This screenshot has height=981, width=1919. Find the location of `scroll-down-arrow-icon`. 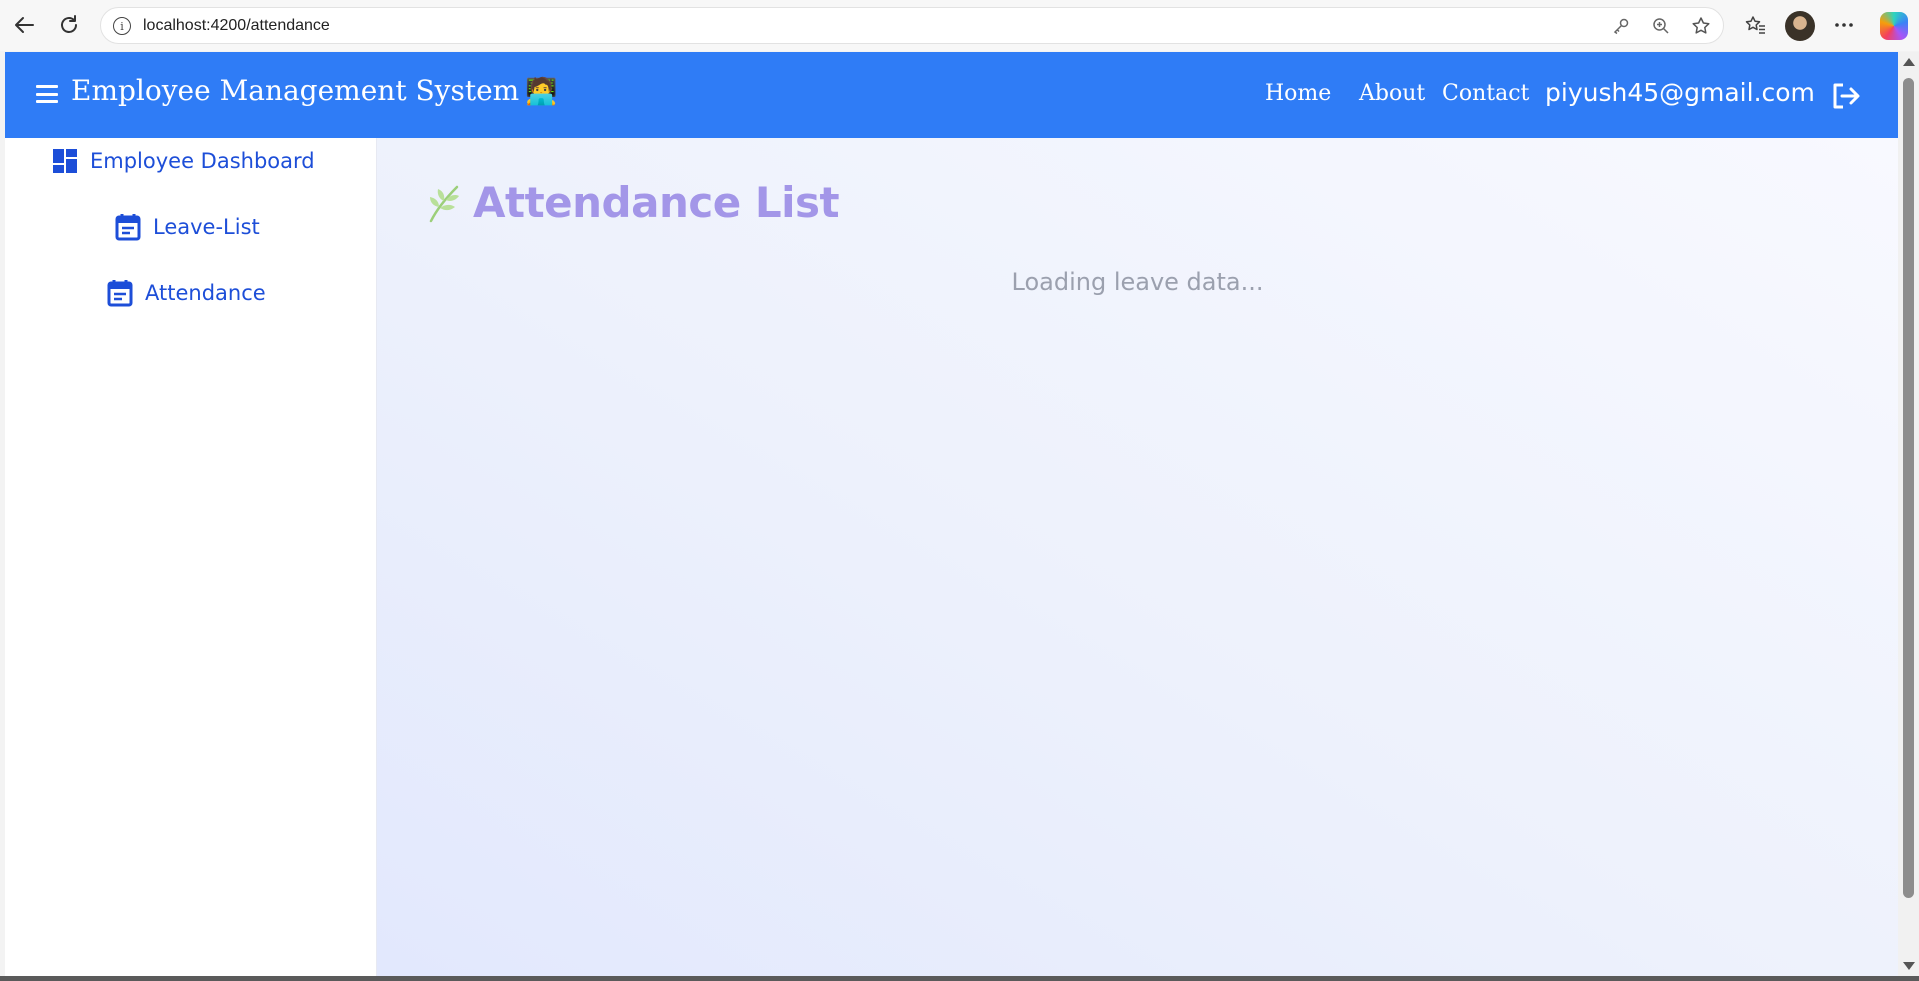

scroll-down-arrow-icon is located at coordinates (1909, 966).